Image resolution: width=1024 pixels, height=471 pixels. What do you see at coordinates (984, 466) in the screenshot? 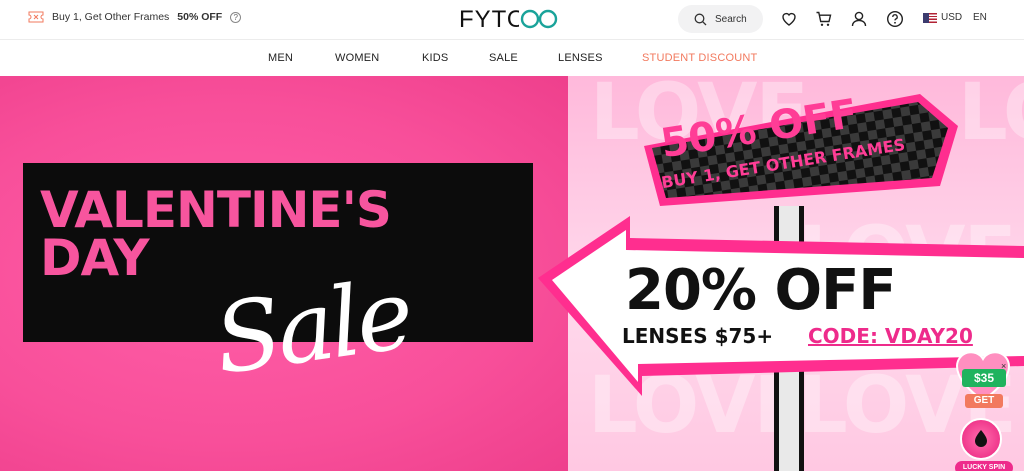
I see `lucky-spin-label: LUCKY SPIN` at bounding box center [984, 466].